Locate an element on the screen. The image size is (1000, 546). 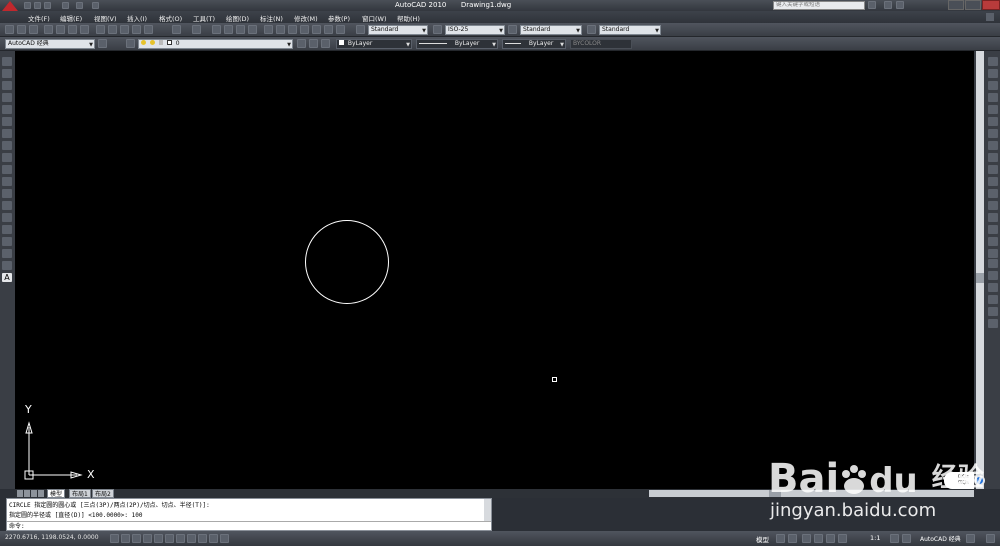
color-select: ByLayer ▼ is located at coordinates (374, 44).